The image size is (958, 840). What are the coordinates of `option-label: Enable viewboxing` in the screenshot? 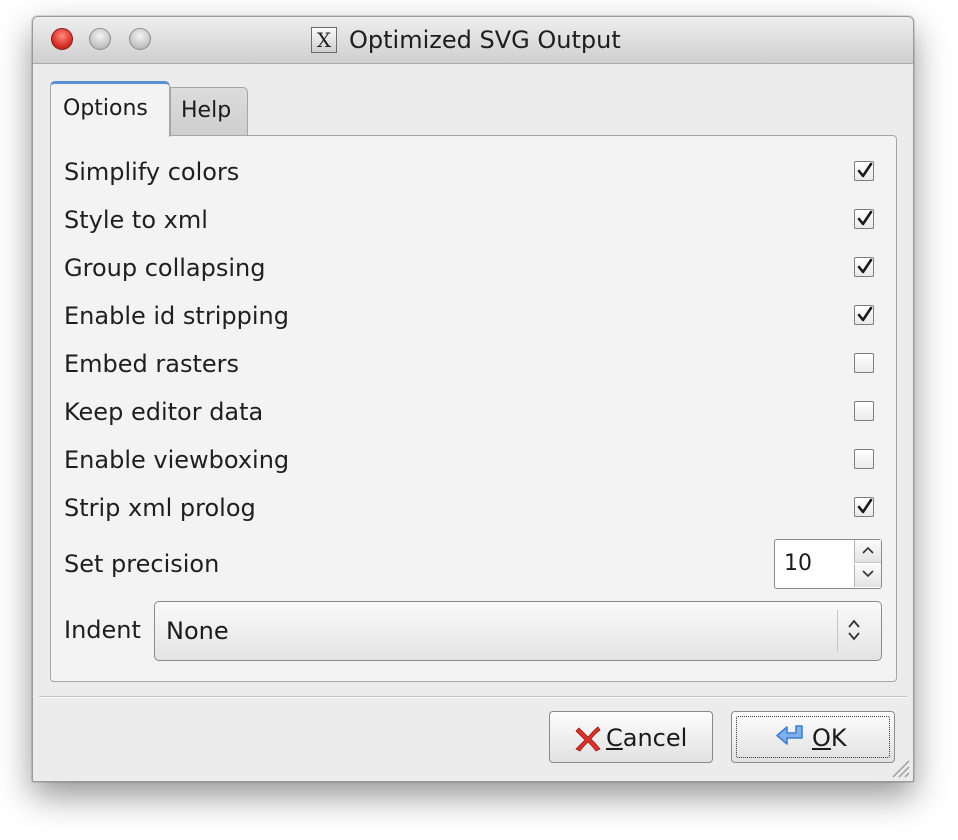 It's located at (177, 460).